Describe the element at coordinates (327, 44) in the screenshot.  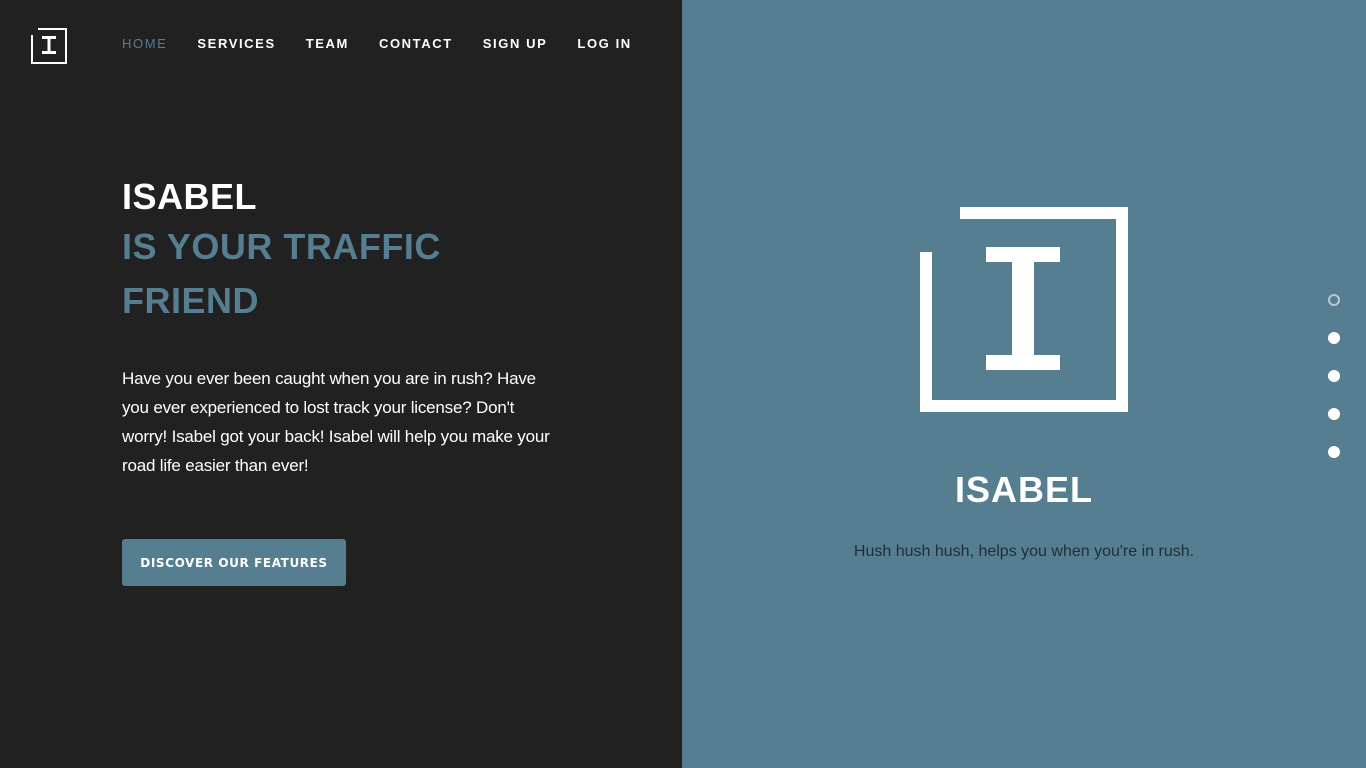
I see `nav-team: TEAM` at that location.